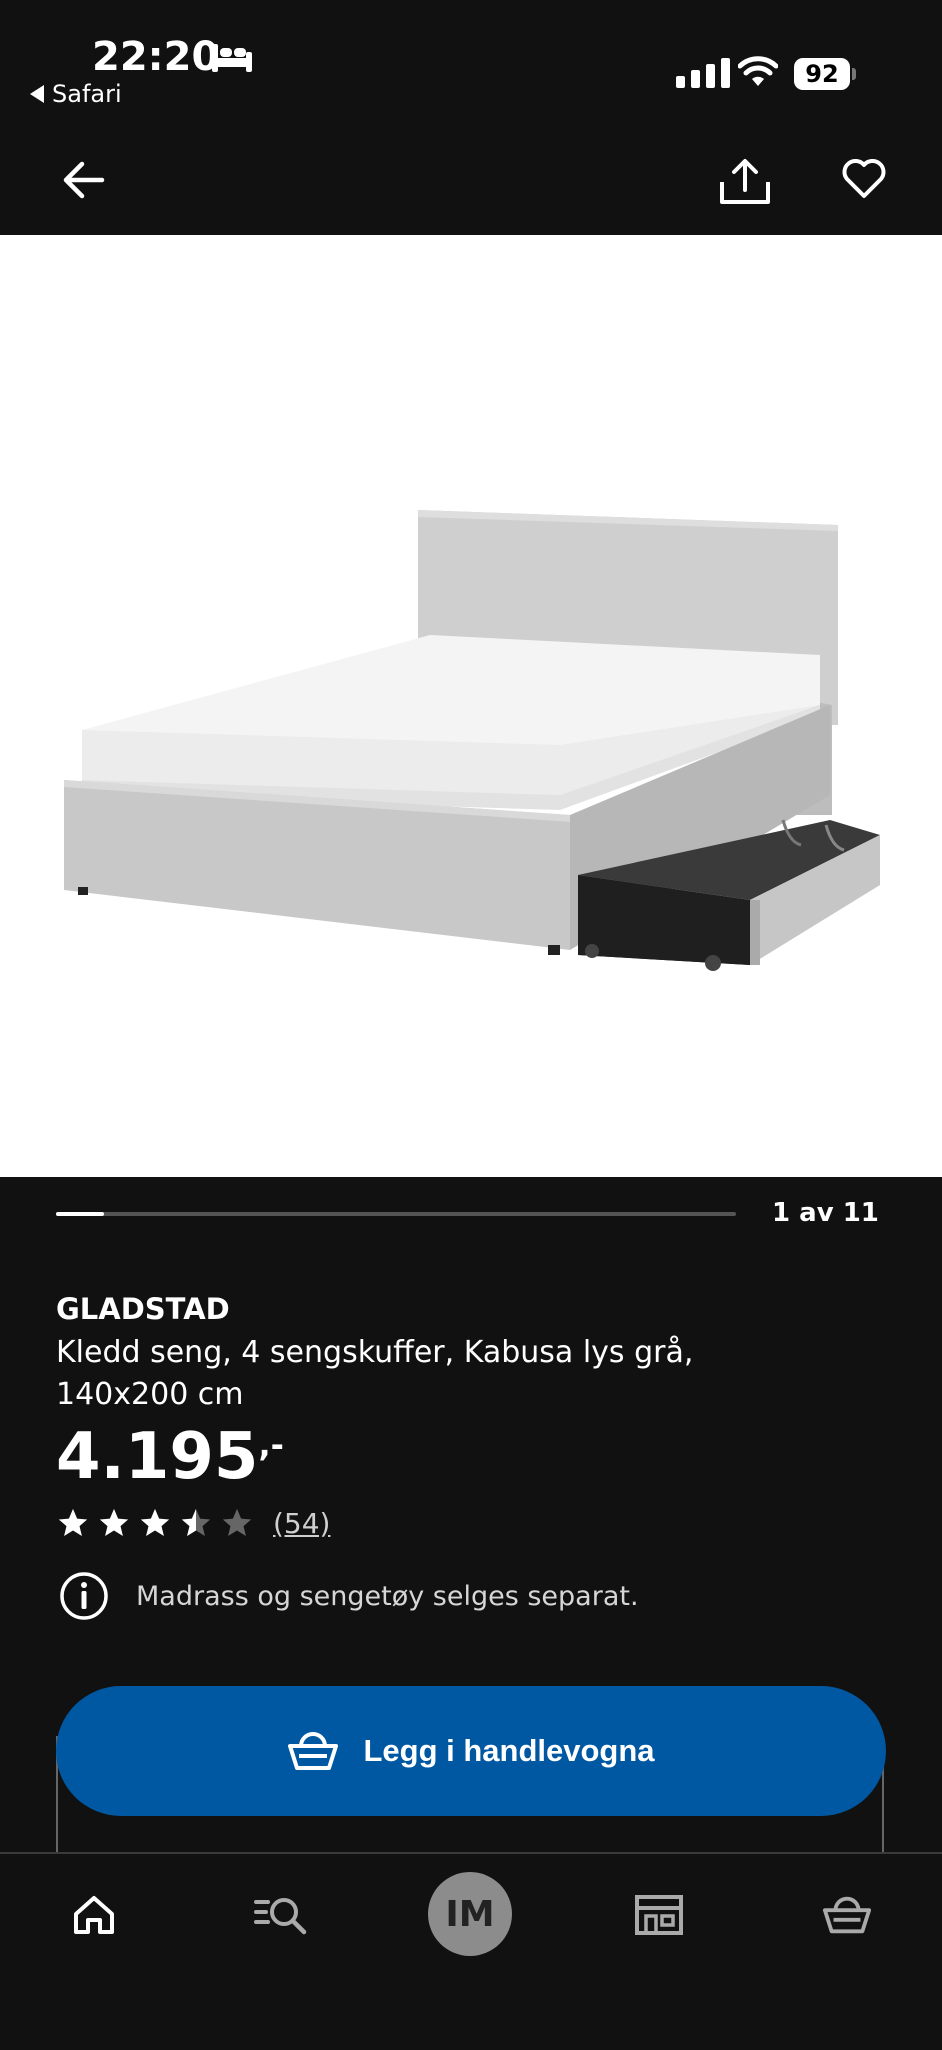  I want to click on price-suffix: ,-, so click(271, 1445).